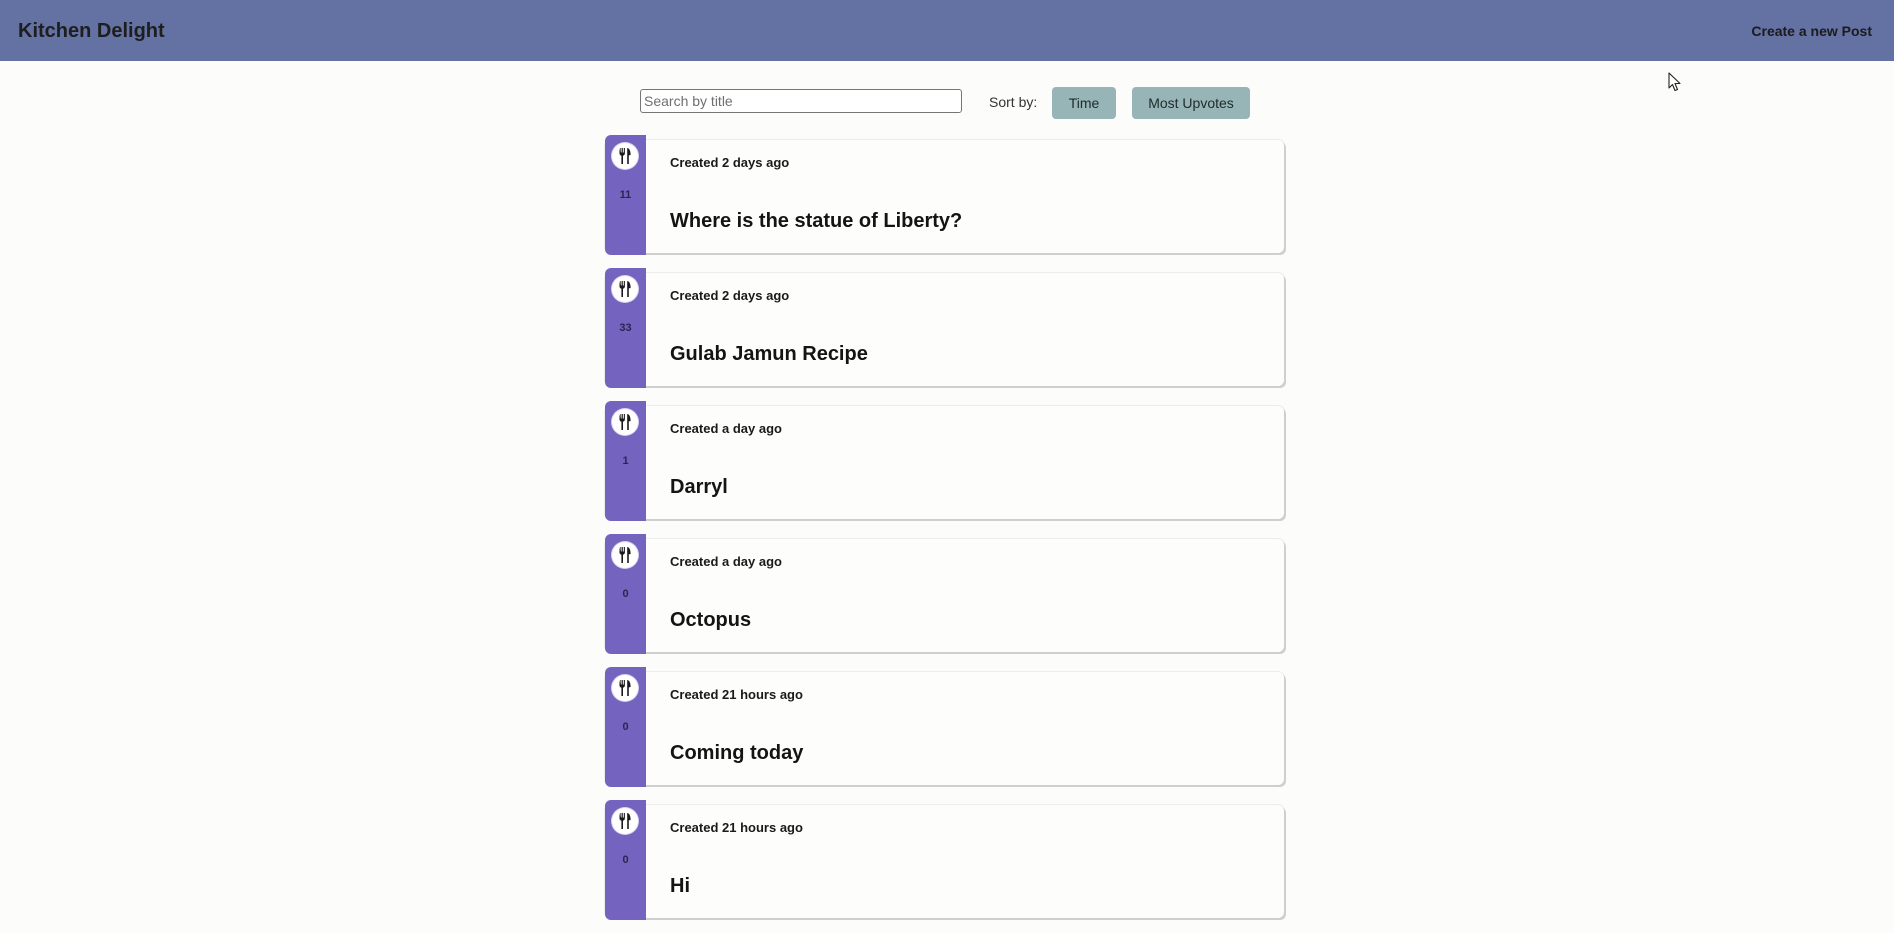  What do you see at coordinates (91, 31) in the screenshot?
I see `site-logo-title: Kitchen Delight` at bounding box center [91, 31].